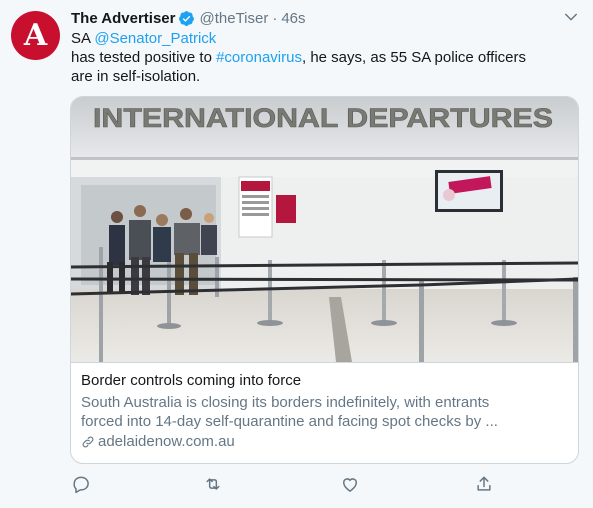 The width and height of the screenshot is (593, 508). I want to click on card-domain-text: adelaidenow.com.au, so click(166, 441).